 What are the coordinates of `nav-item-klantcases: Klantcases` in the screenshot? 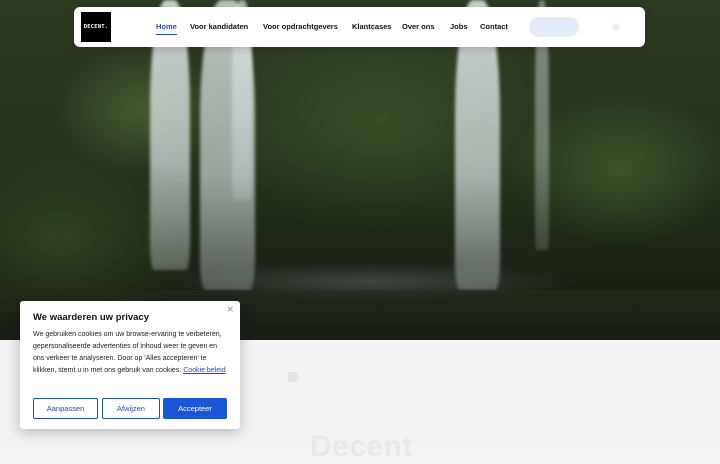 It's located at (372, 26).